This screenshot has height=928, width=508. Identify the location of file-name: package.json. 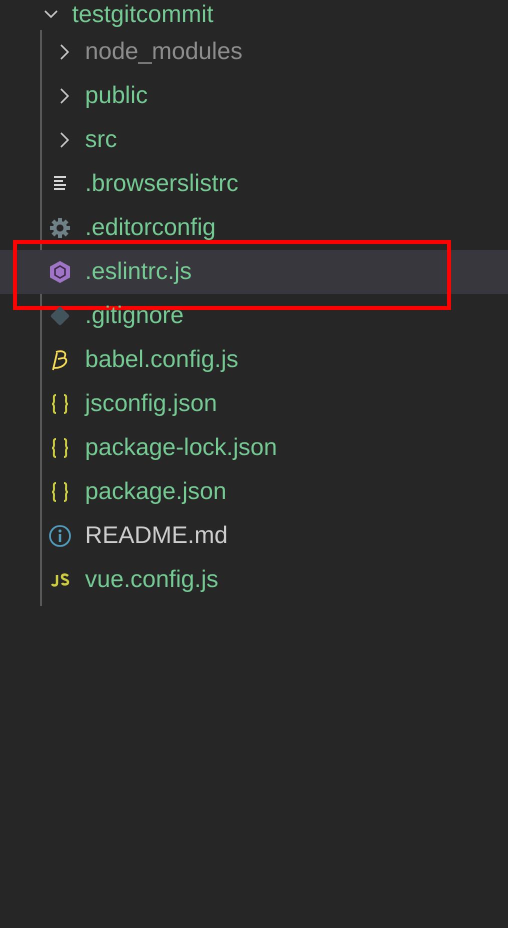
(155, 492).